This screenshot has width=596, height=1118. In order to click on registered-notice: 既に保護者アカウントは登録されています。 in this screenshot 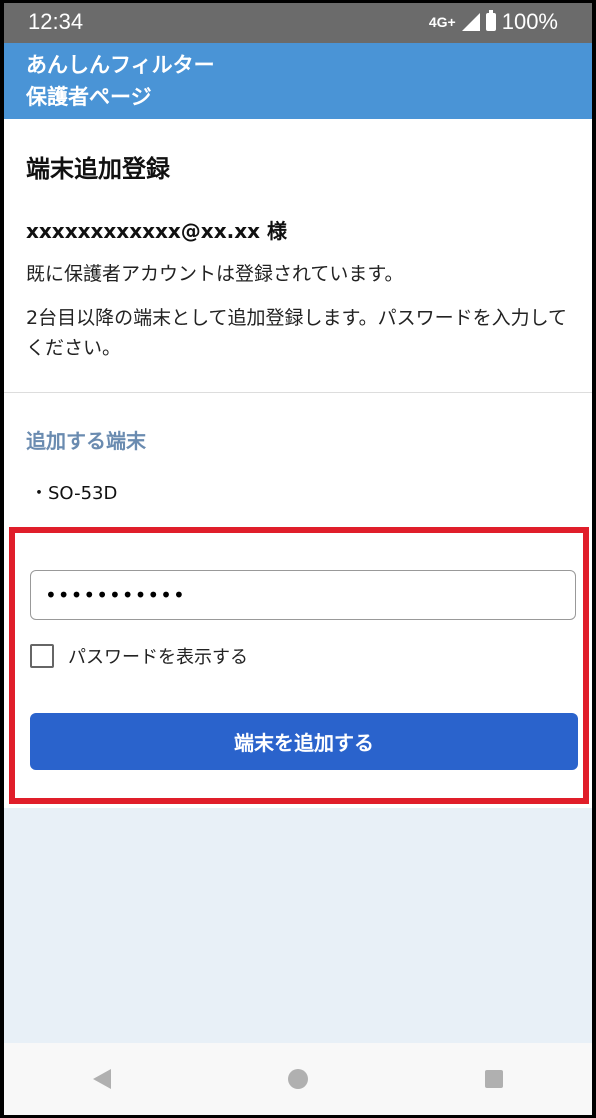, I will do `click(215, 274)`.